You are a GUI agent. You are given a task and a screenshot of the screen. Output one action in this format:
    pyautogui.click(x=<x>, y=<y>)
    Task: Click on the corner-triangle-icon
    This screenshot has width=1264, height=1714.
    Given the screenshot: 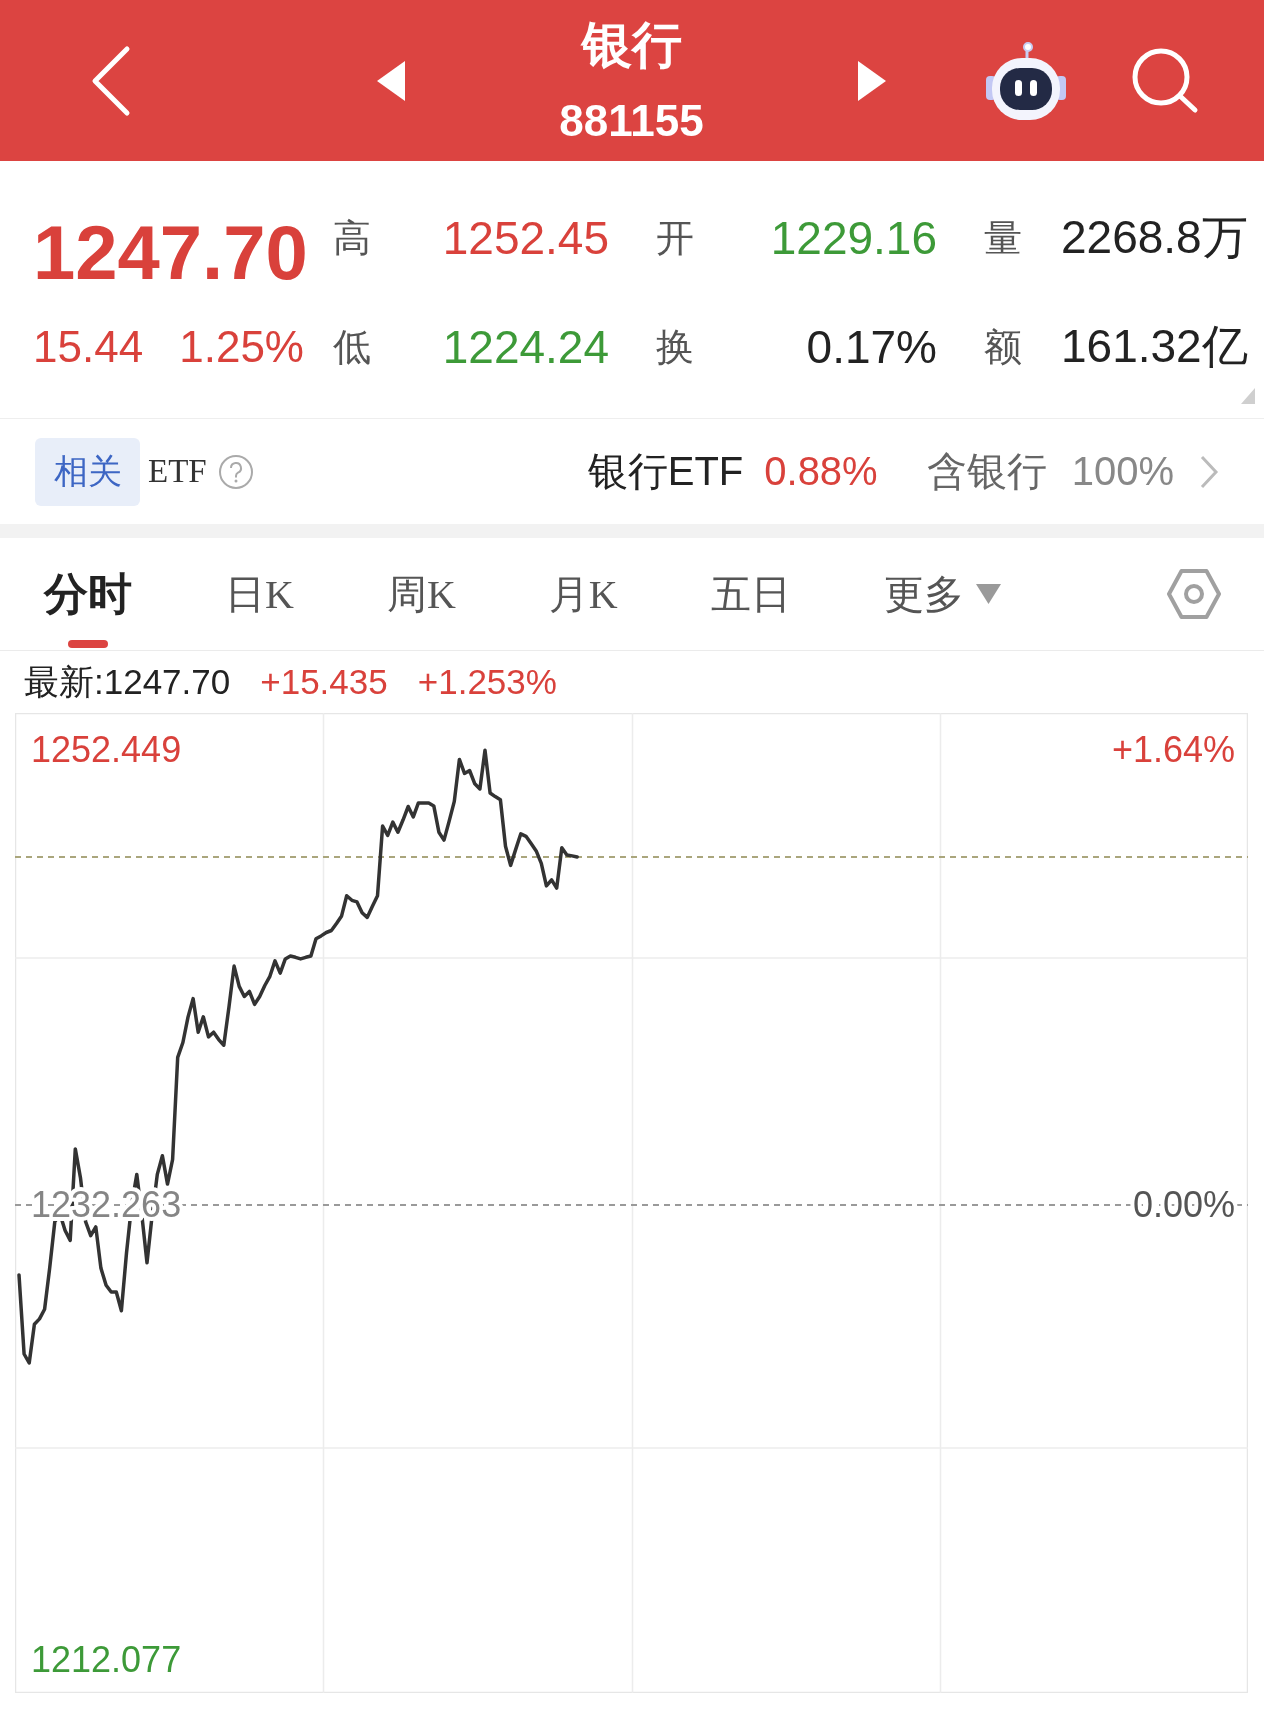 What is the action you would take?
    pyautogui.click(x=1248, y=396)
    